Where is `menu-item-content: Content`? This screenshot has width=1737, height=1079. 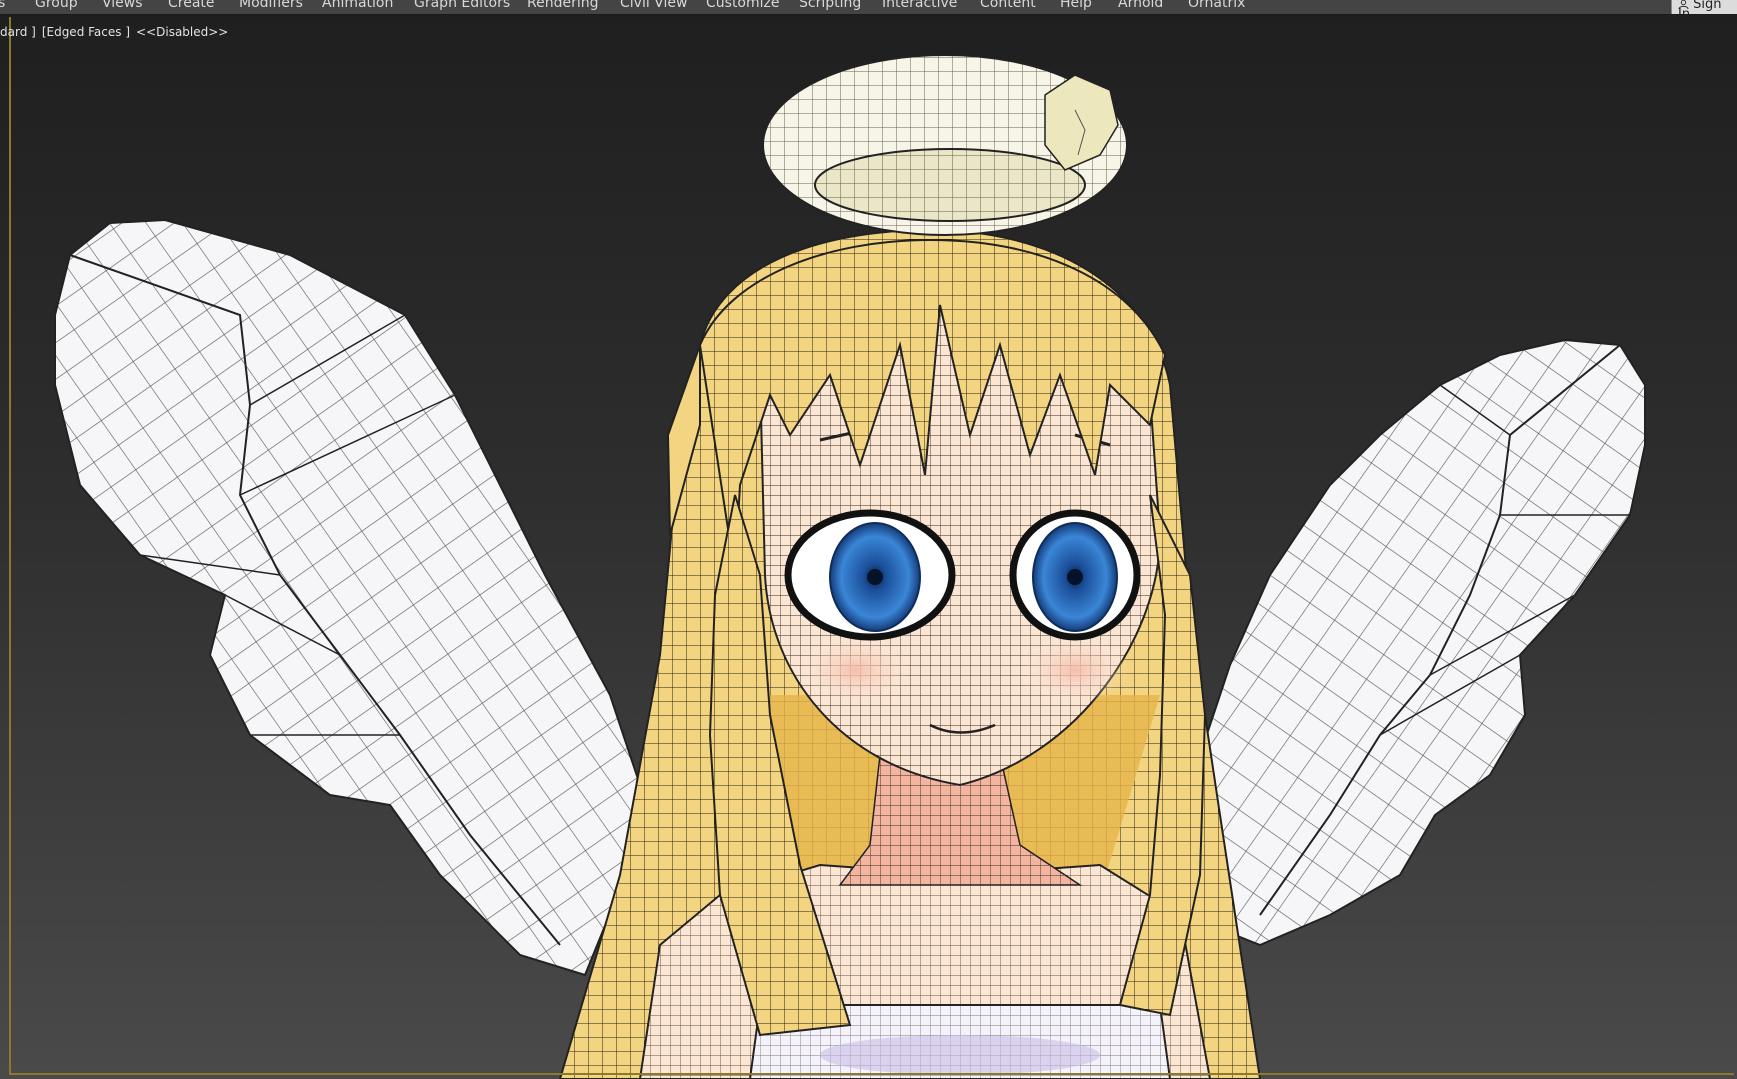 menu-item-content: Content is located at coordinates (1008, 5).